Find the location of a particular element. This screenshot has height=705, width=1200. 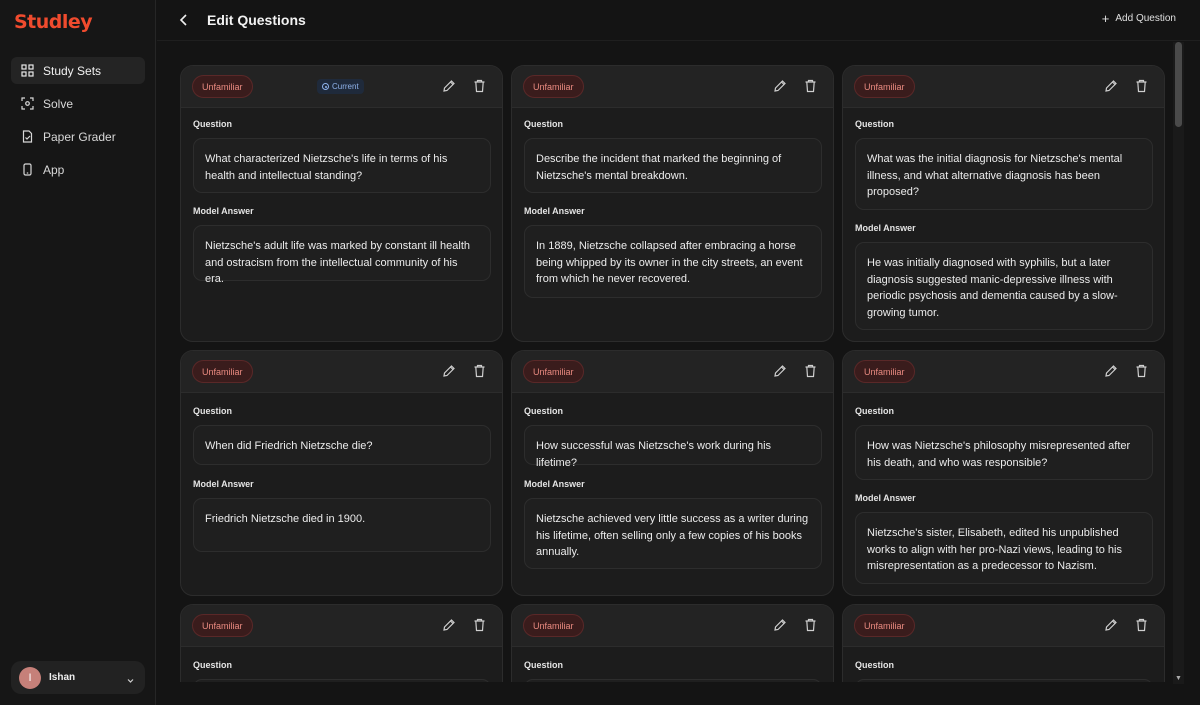

target-icon is located at coordinates (325, 86).